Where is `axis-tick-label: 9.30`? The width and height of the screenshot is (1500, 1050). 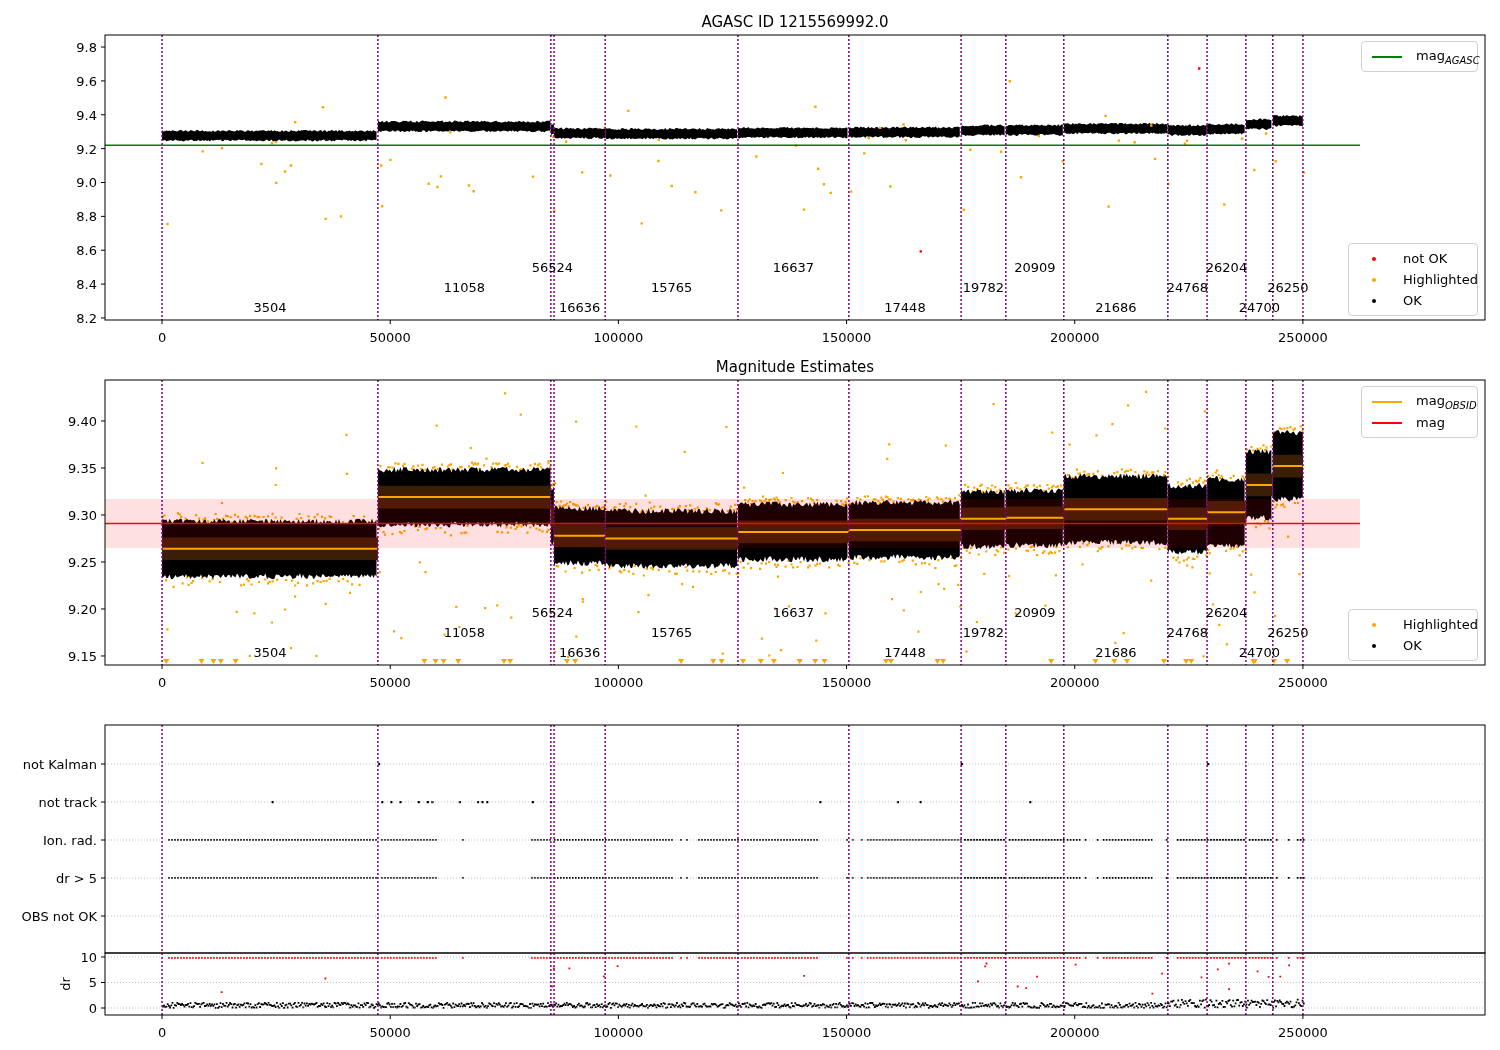 axis-tick-label: 9.30 is located at coordinates (82, 515).